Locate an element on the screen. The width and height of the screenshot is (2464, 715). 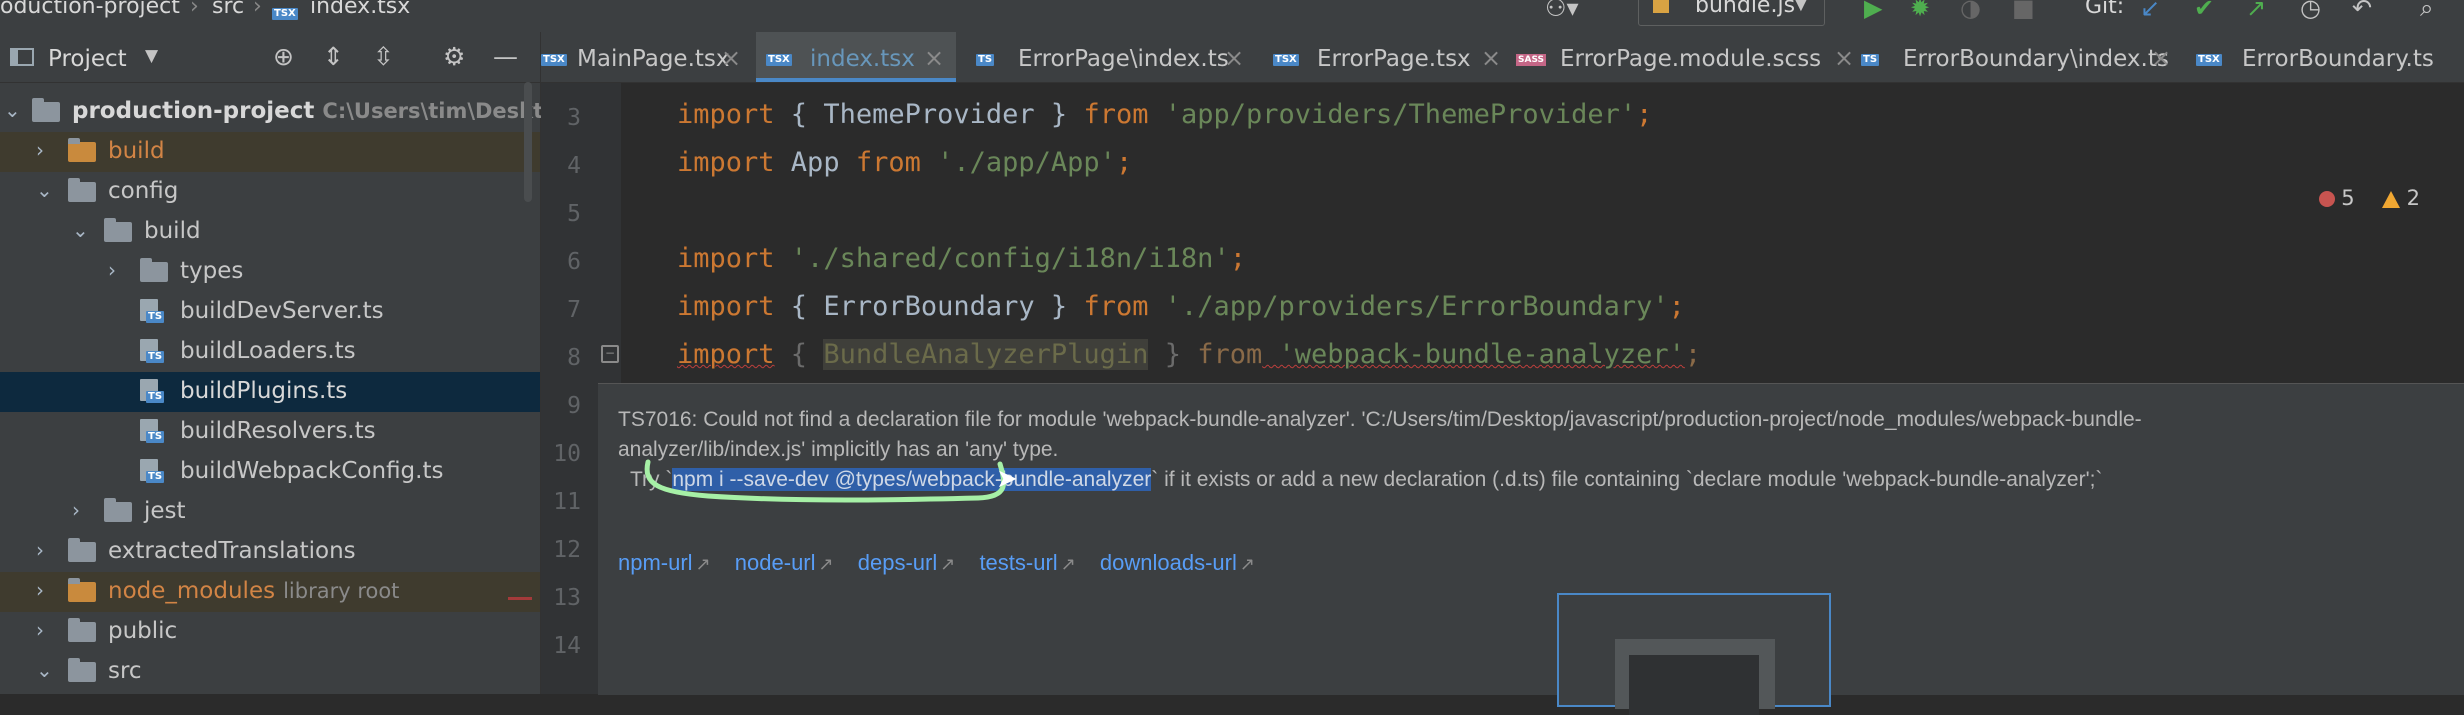
tree-item-build: › build is located at coordinates (270, 152).